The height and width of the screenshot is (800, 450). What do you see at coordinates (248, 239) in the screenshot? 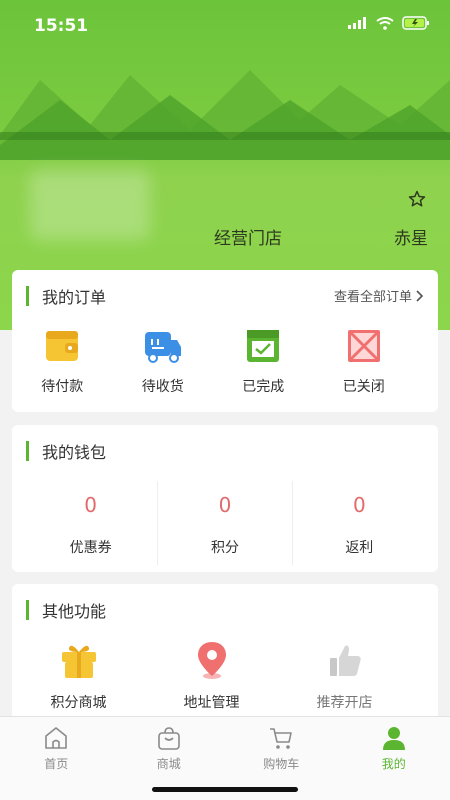
I see `store-name: 经营门店` at bounding box center [248, 239].